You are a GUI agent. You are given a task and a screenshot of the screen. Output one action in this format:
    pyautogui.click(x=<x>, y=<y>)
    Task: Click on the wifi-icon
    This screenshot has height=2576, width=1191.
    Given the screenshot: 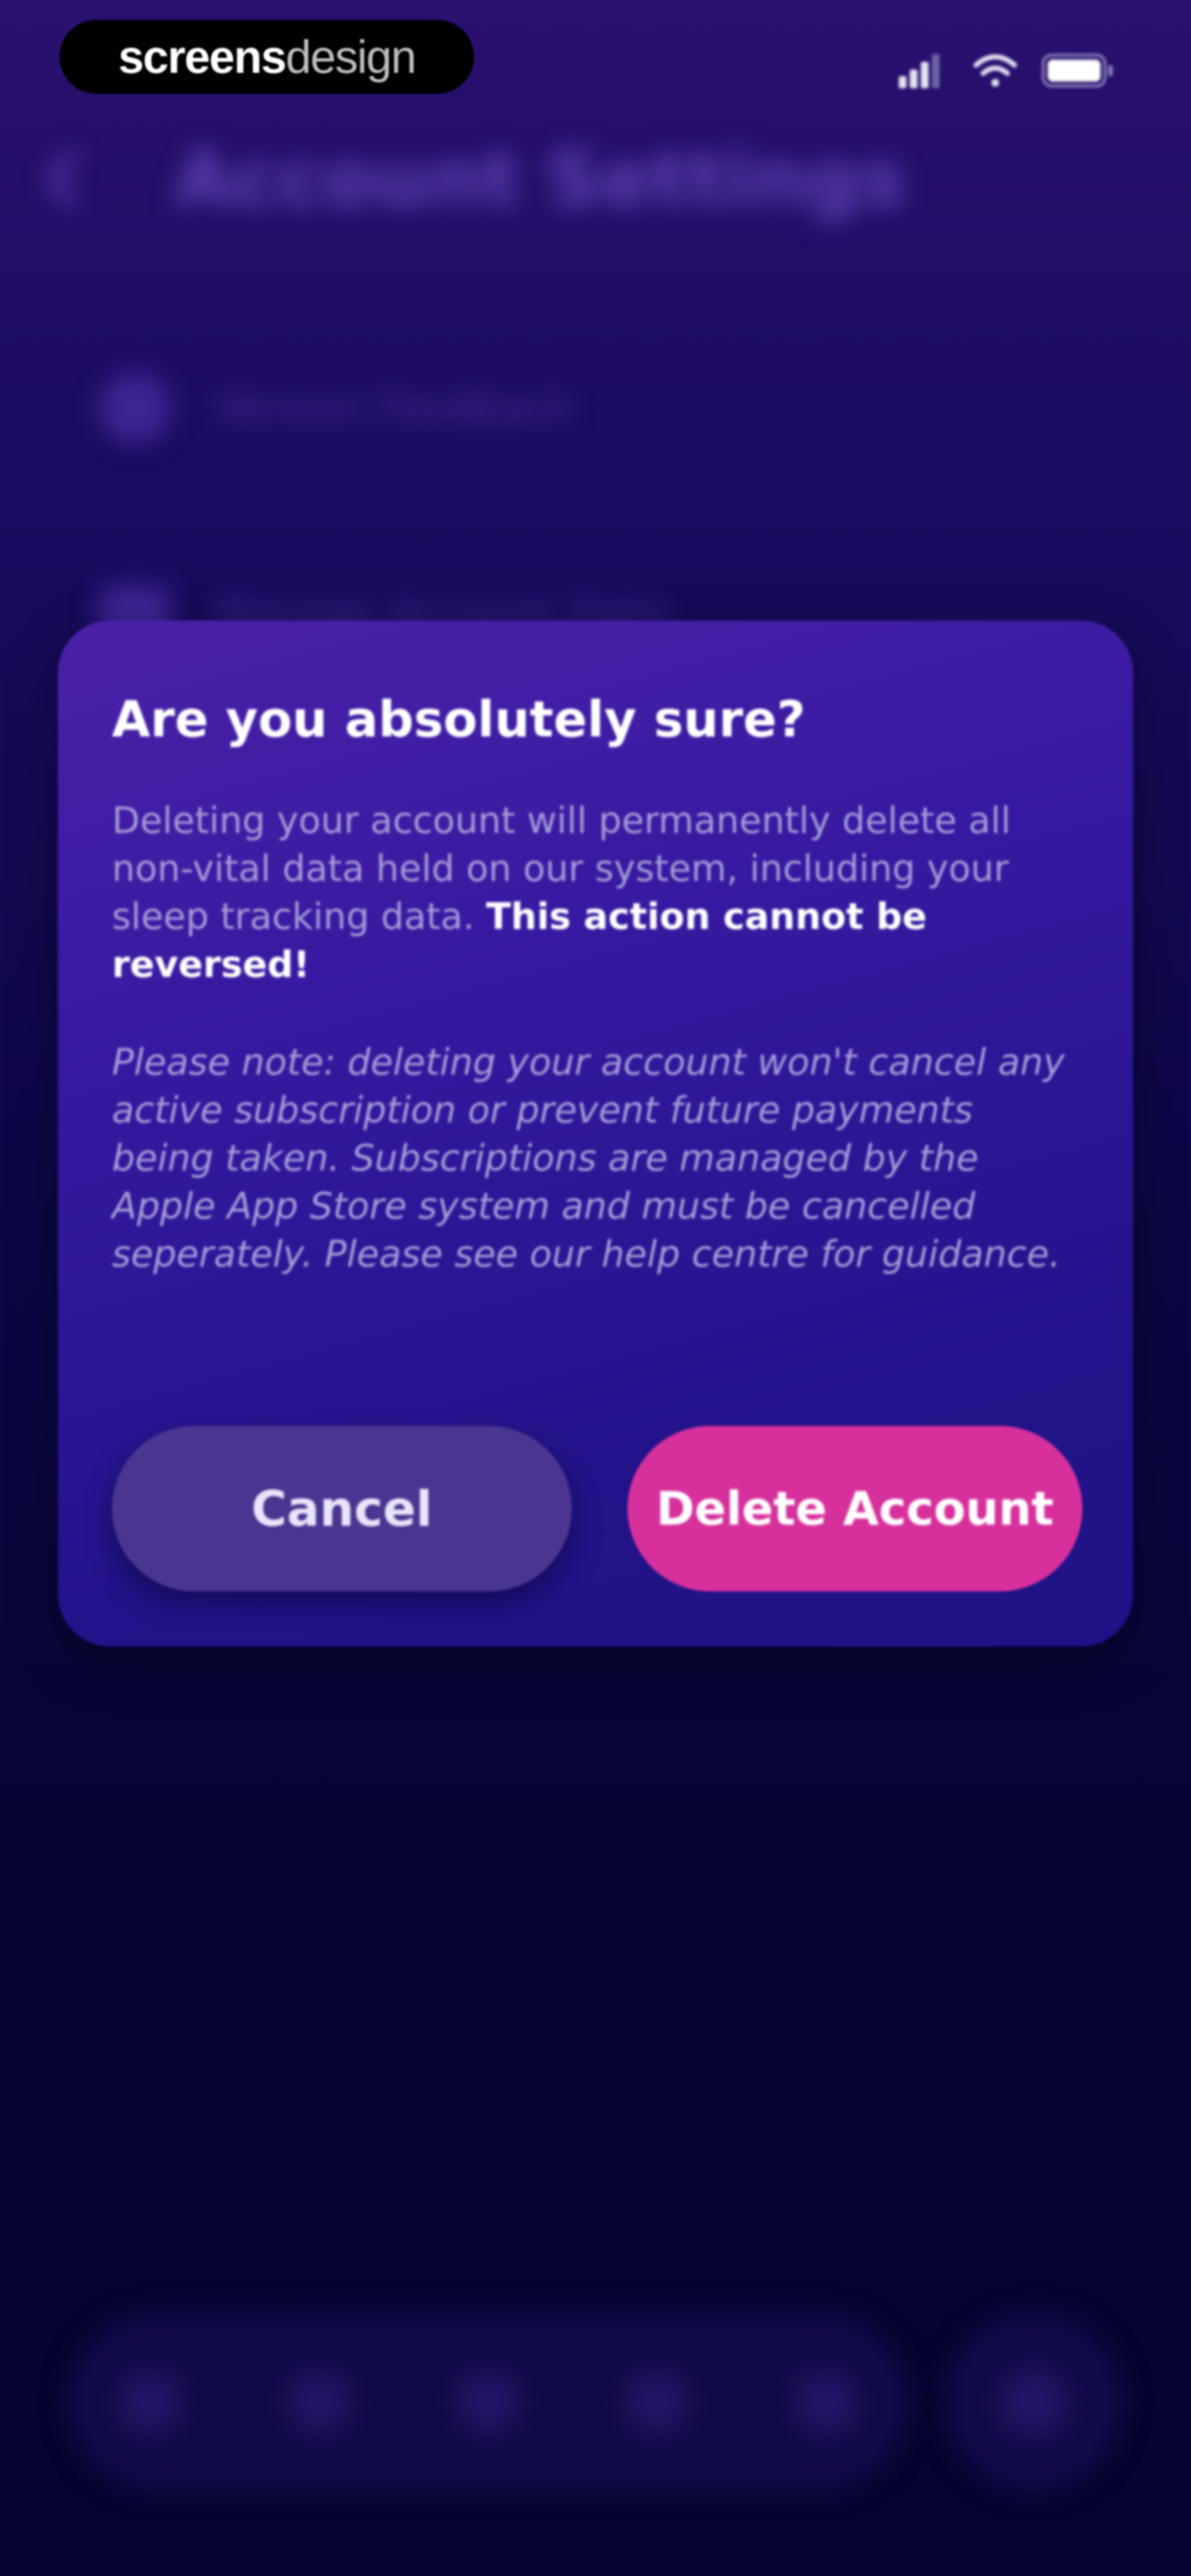 What is the action you would take?
    pyautogui.click(x=995, y=70)
    